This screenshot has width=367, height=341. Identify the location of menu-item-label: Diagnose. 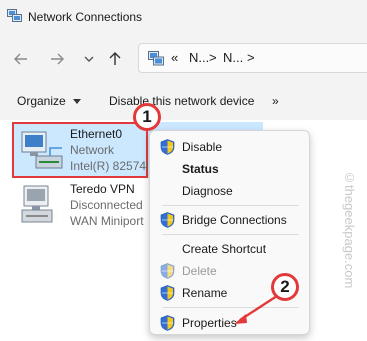
(207, 191).